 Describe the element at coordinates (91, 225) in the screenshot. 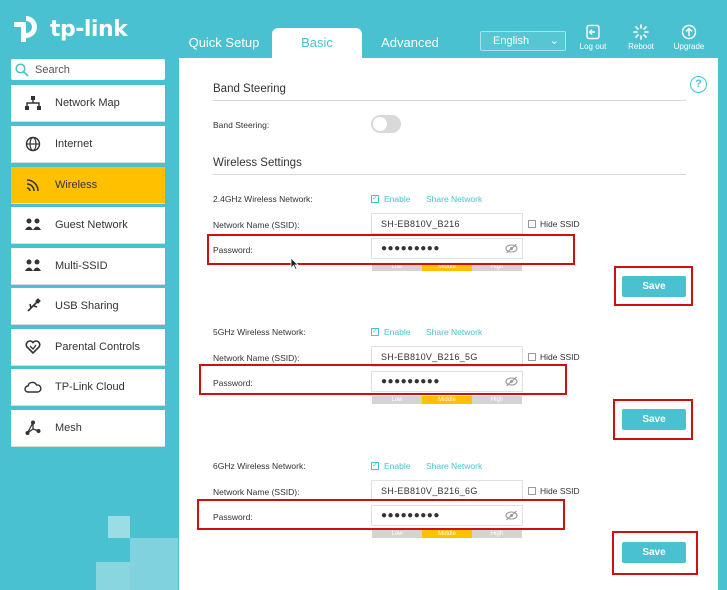

I see `sidebar-item-label: Guest Network` at that location.